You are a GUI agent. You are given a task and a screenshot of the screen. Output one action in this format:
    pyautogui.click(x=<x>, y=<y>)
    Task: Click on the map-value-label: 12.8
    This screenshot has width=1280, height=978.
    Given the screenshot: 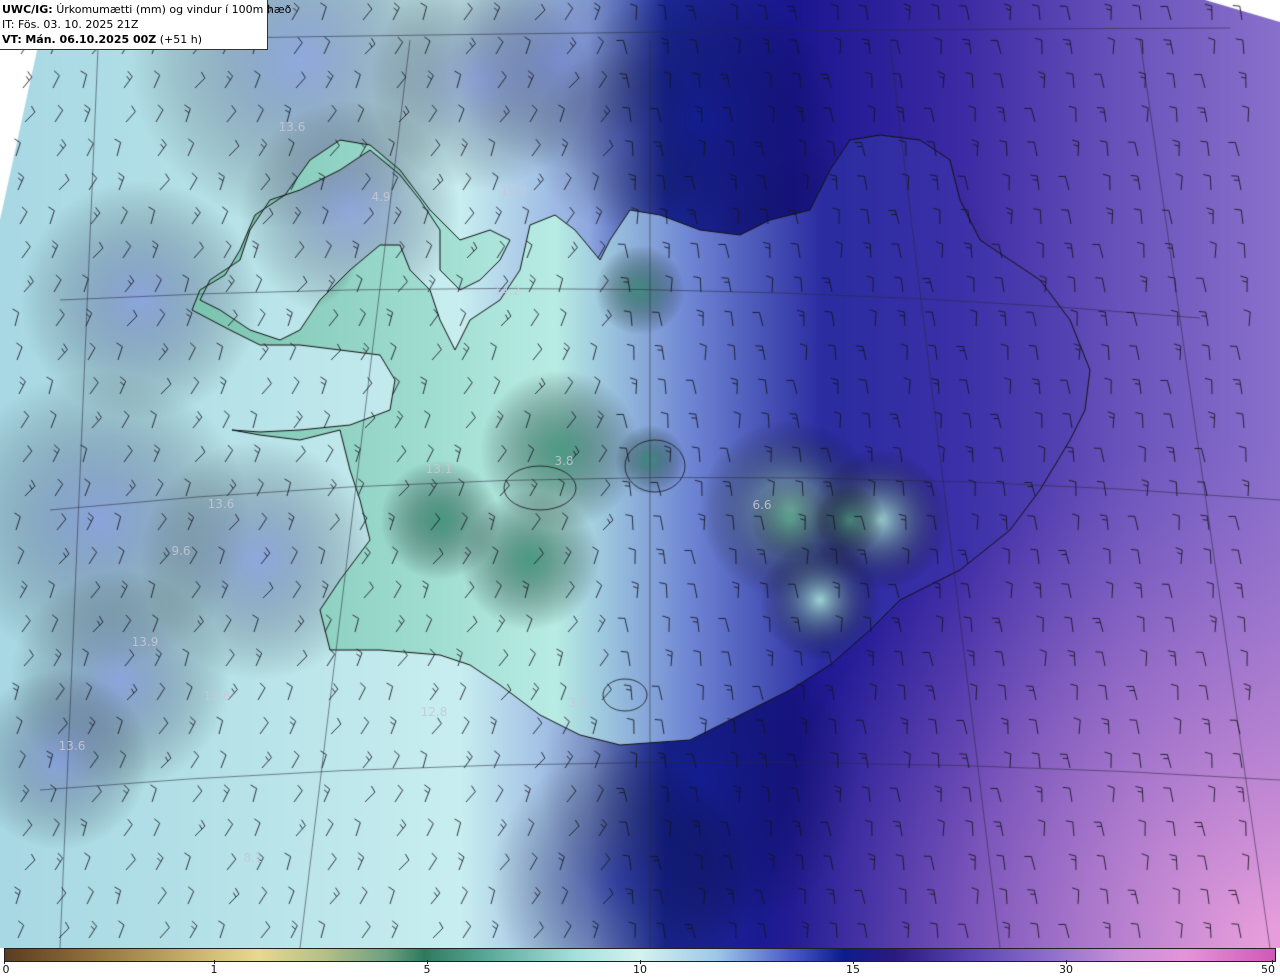 What is the action you would take?
    pyautogui.click(x=434, y=712)
    